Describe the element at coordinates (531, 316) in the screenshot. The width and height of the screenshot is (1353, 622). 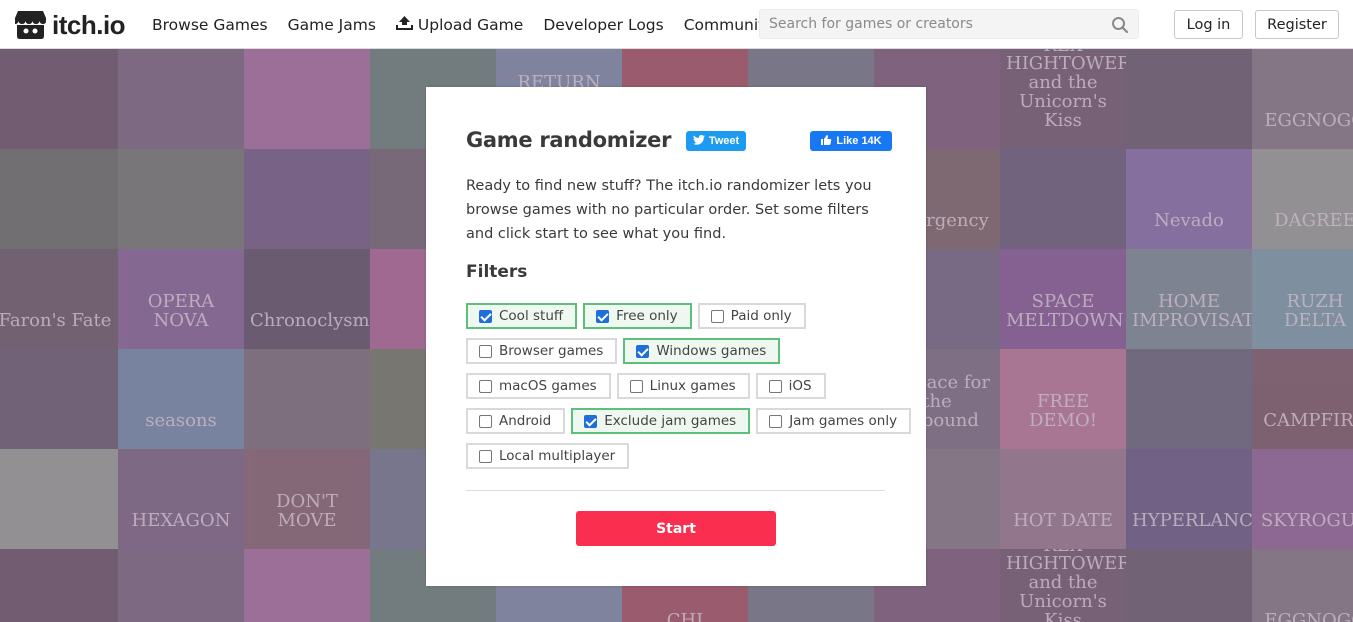
I see `filter-label: Cool stuff` at that location.